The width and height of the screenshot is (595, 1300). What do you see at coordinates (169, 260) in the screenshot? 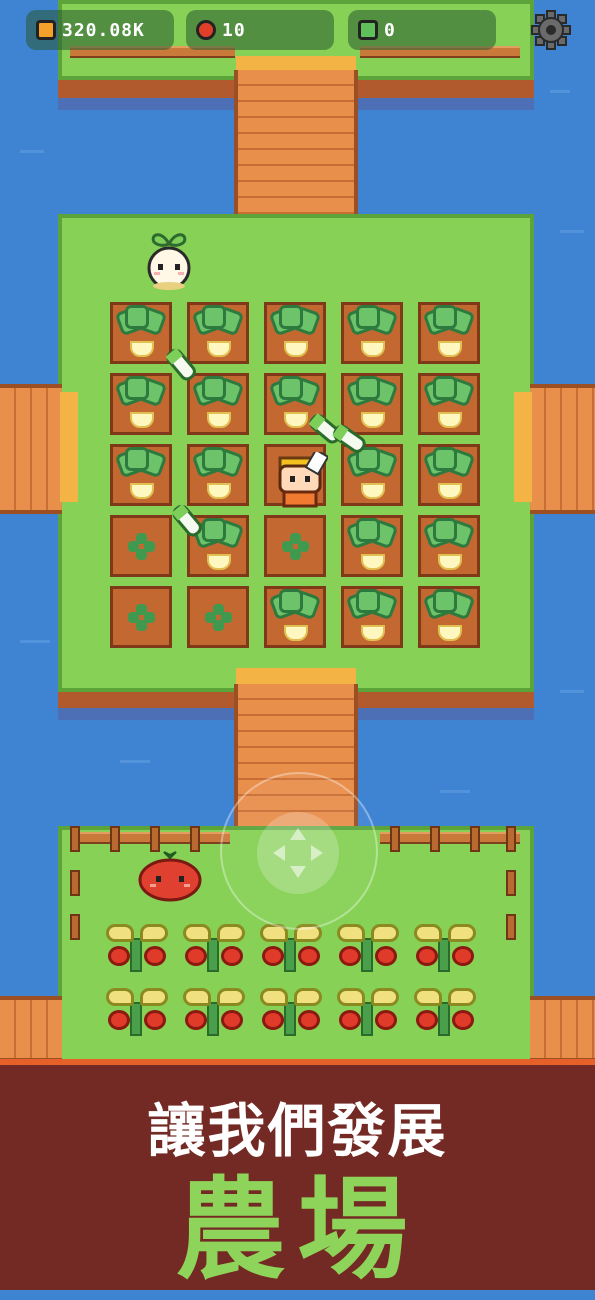
I see `turnip-character` at bounding box center [169, 260].